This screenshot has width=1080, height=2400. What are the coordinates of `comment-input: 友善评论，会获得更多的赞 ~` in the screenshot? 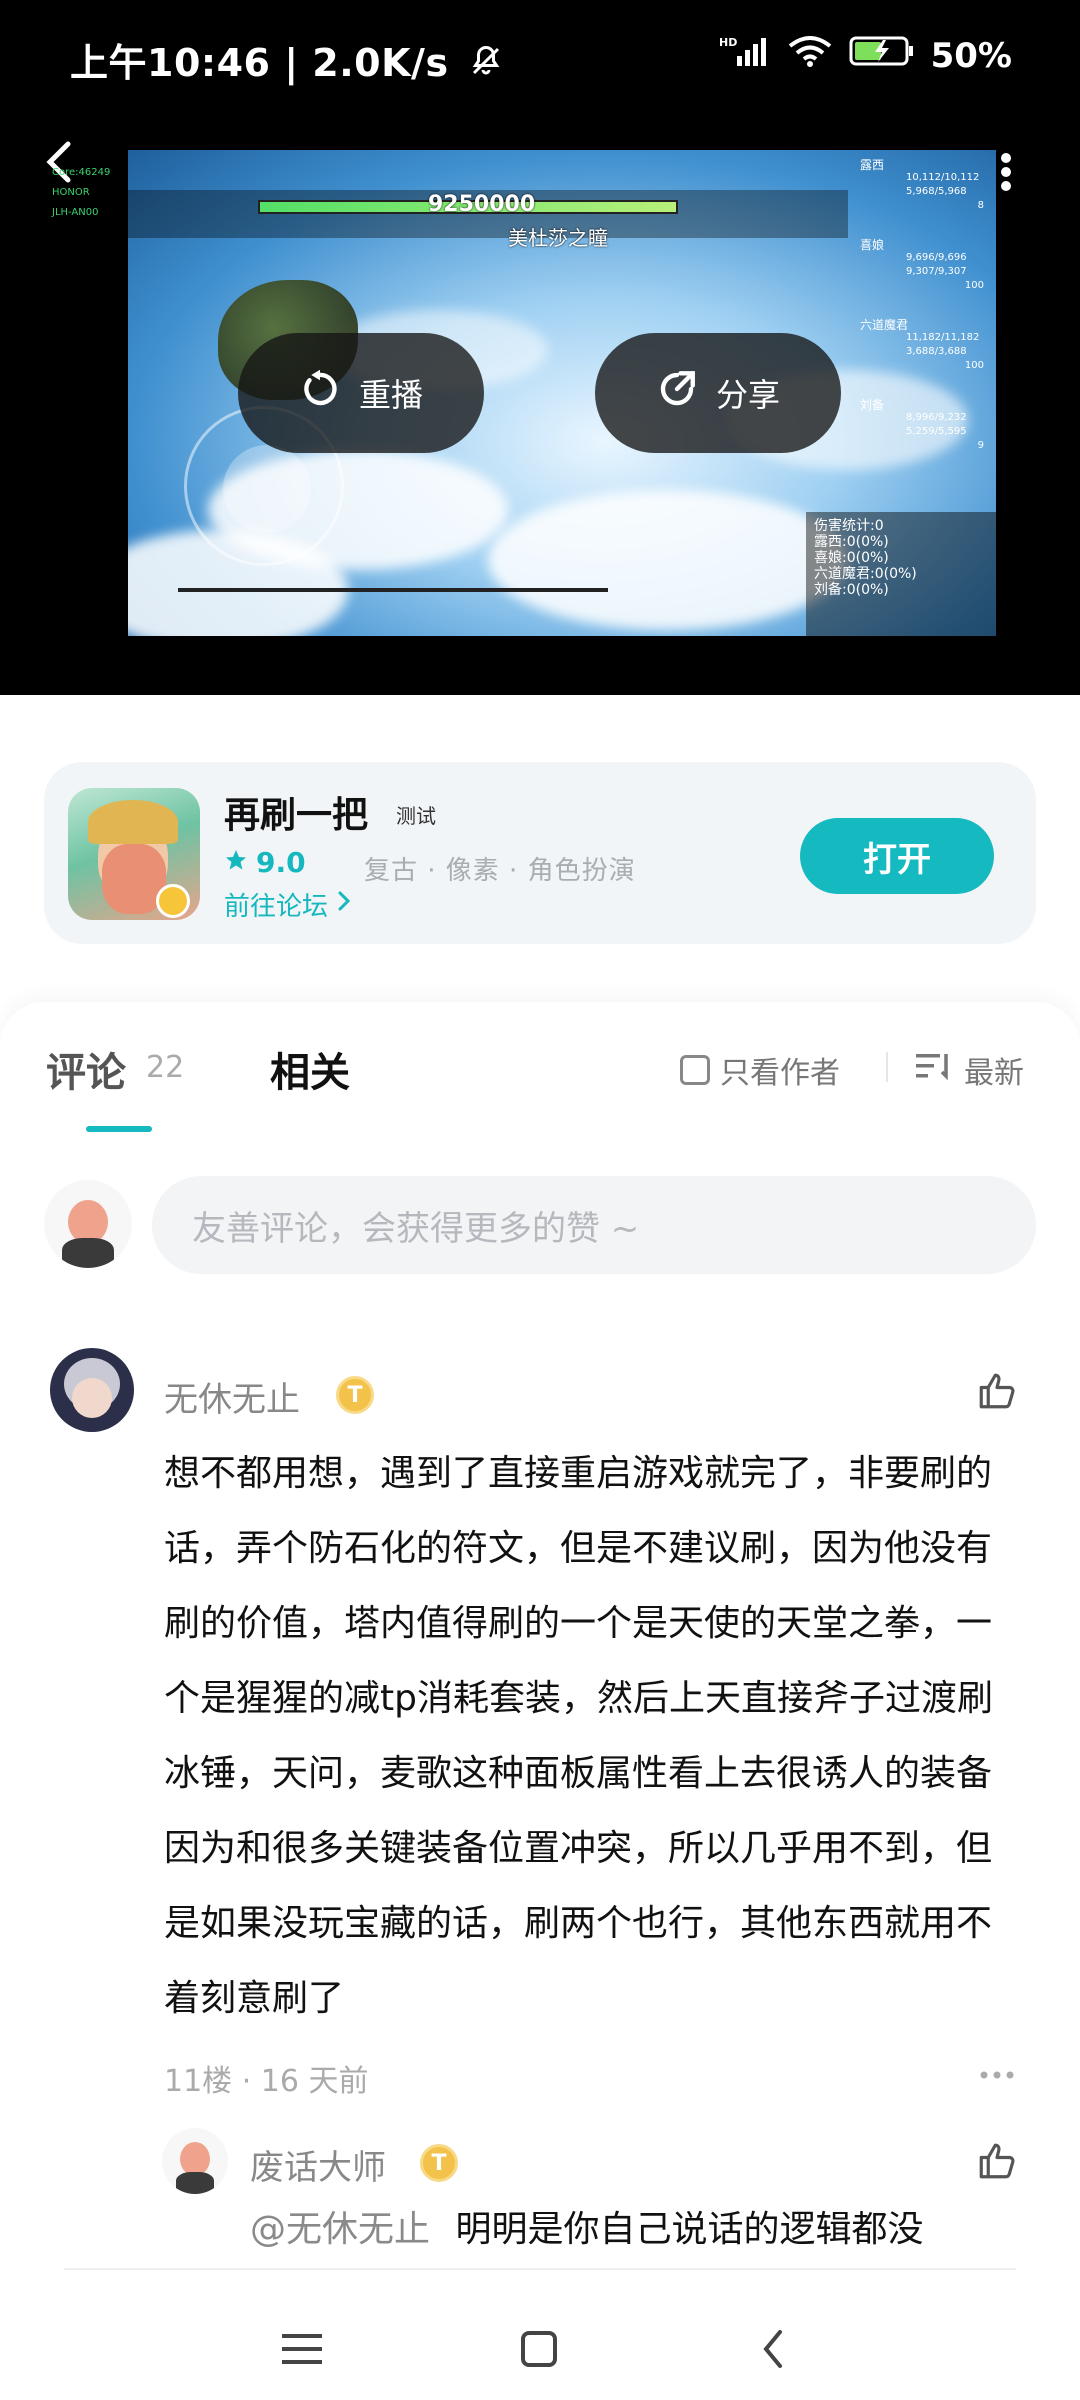 It's located at (594, 1225).